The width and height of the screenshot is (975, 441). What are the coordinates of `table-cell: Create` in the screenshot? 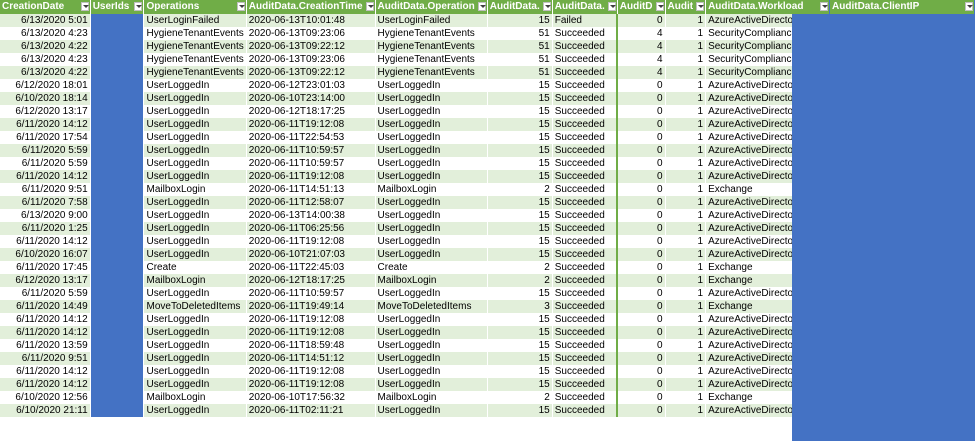 It's located at (431, 267).